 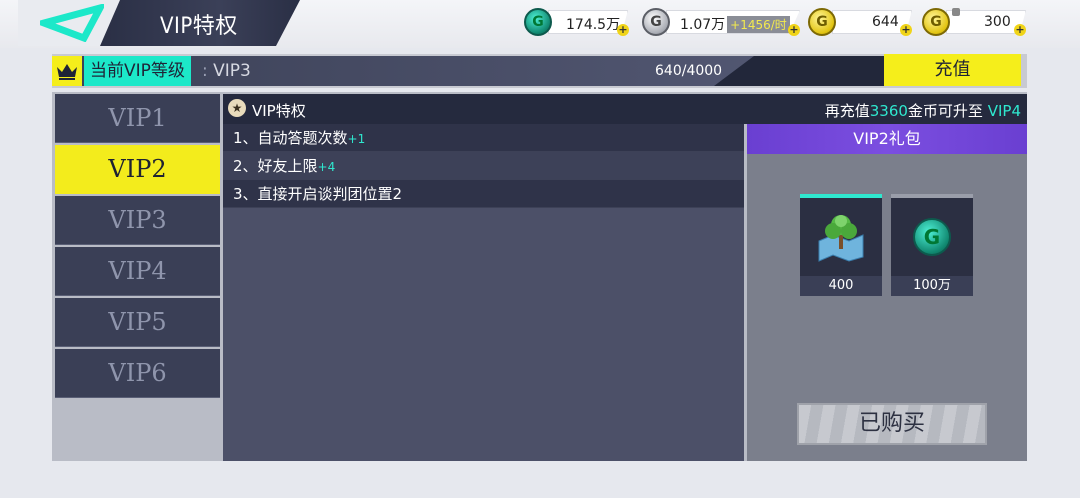 What do you see at coordinates (997, 22) in the screenshot?
I see `currency-value-gold-locked: 300` at bounding box center [997, 22].